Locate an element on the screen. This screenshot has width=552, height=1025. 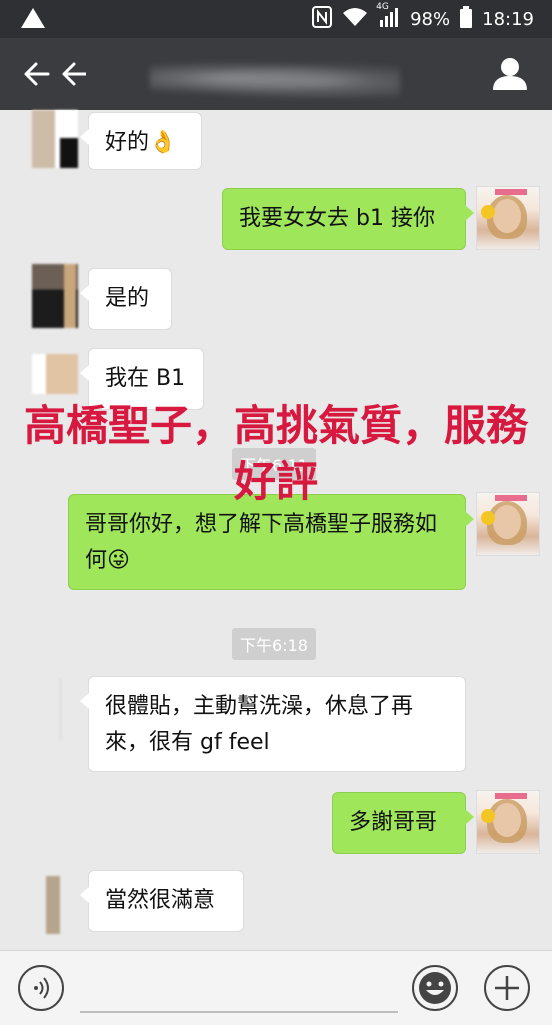
message-input is located at coordinates (239, 1012).